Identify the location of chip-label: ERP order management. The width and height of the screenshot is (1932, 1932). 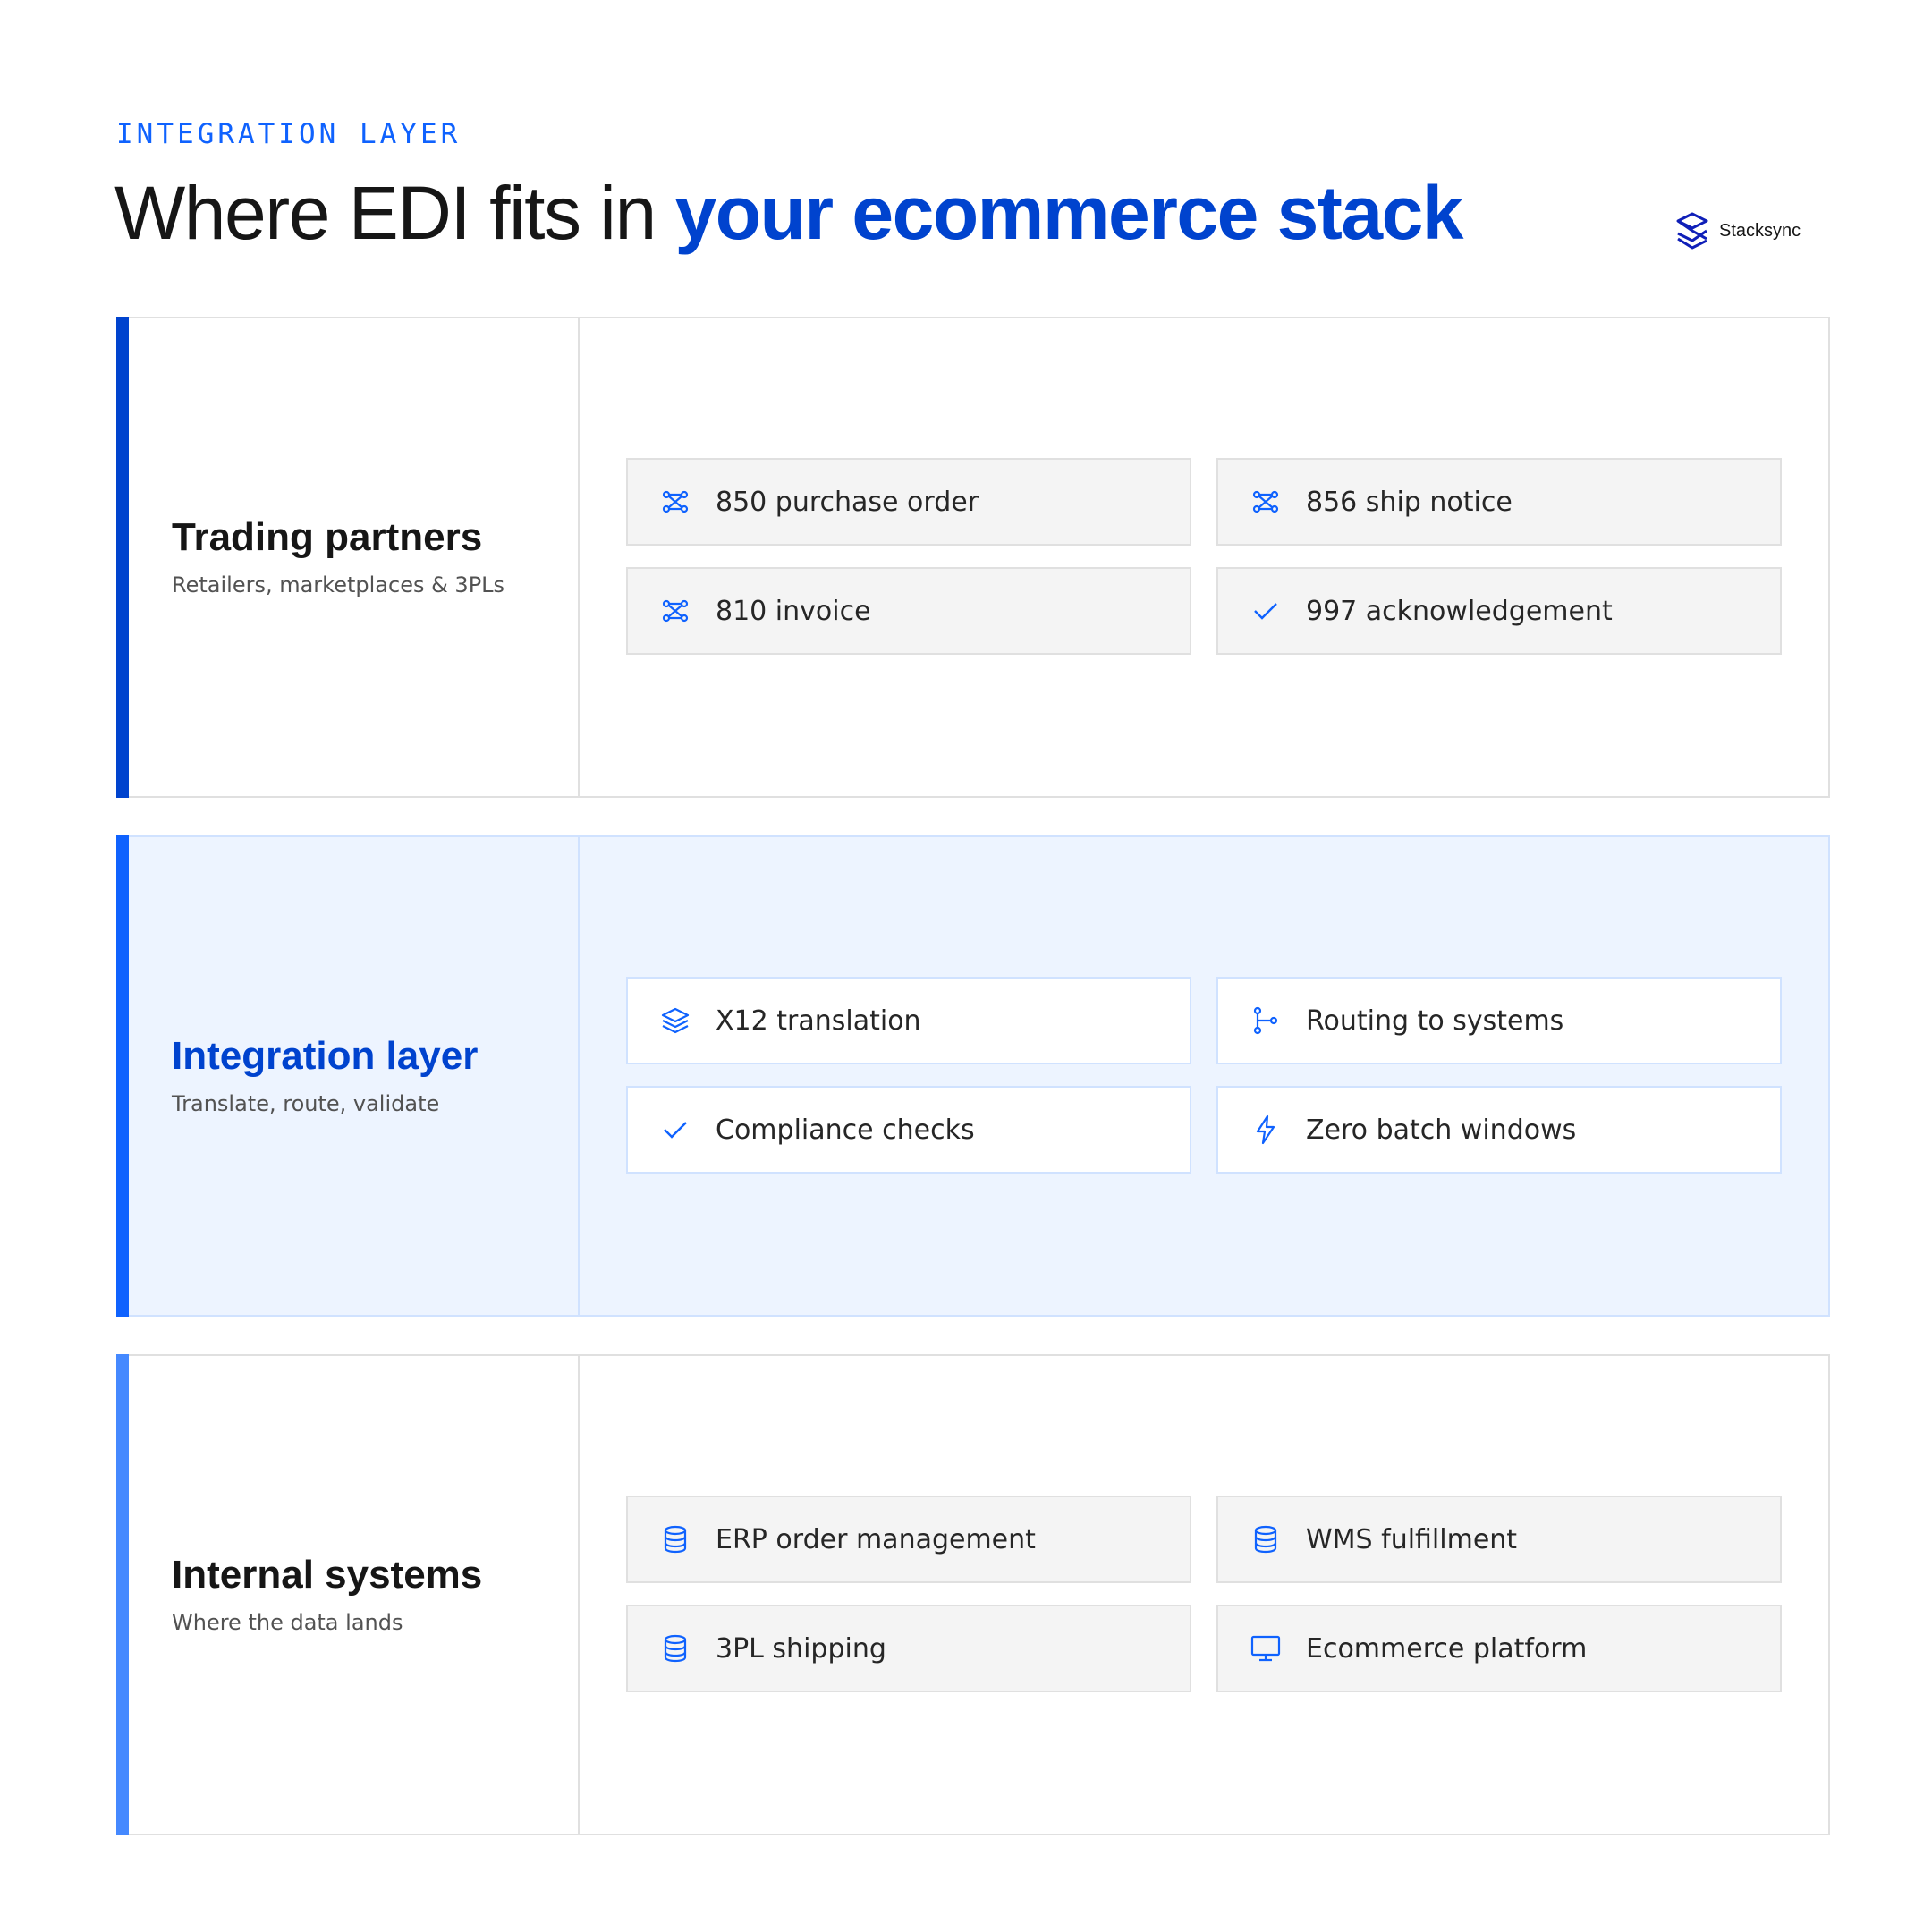
(876, 1539).